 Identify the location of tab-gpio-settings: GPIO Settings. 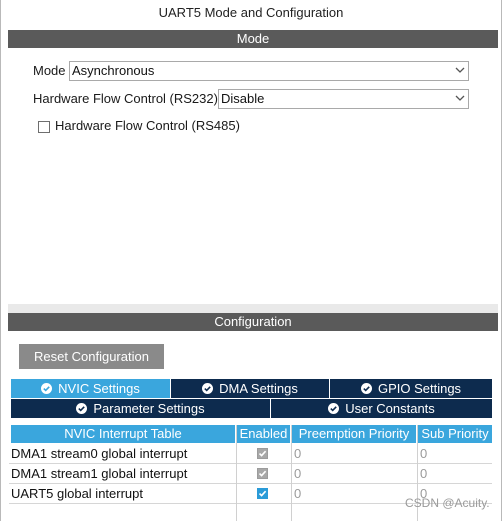
(411, 388).